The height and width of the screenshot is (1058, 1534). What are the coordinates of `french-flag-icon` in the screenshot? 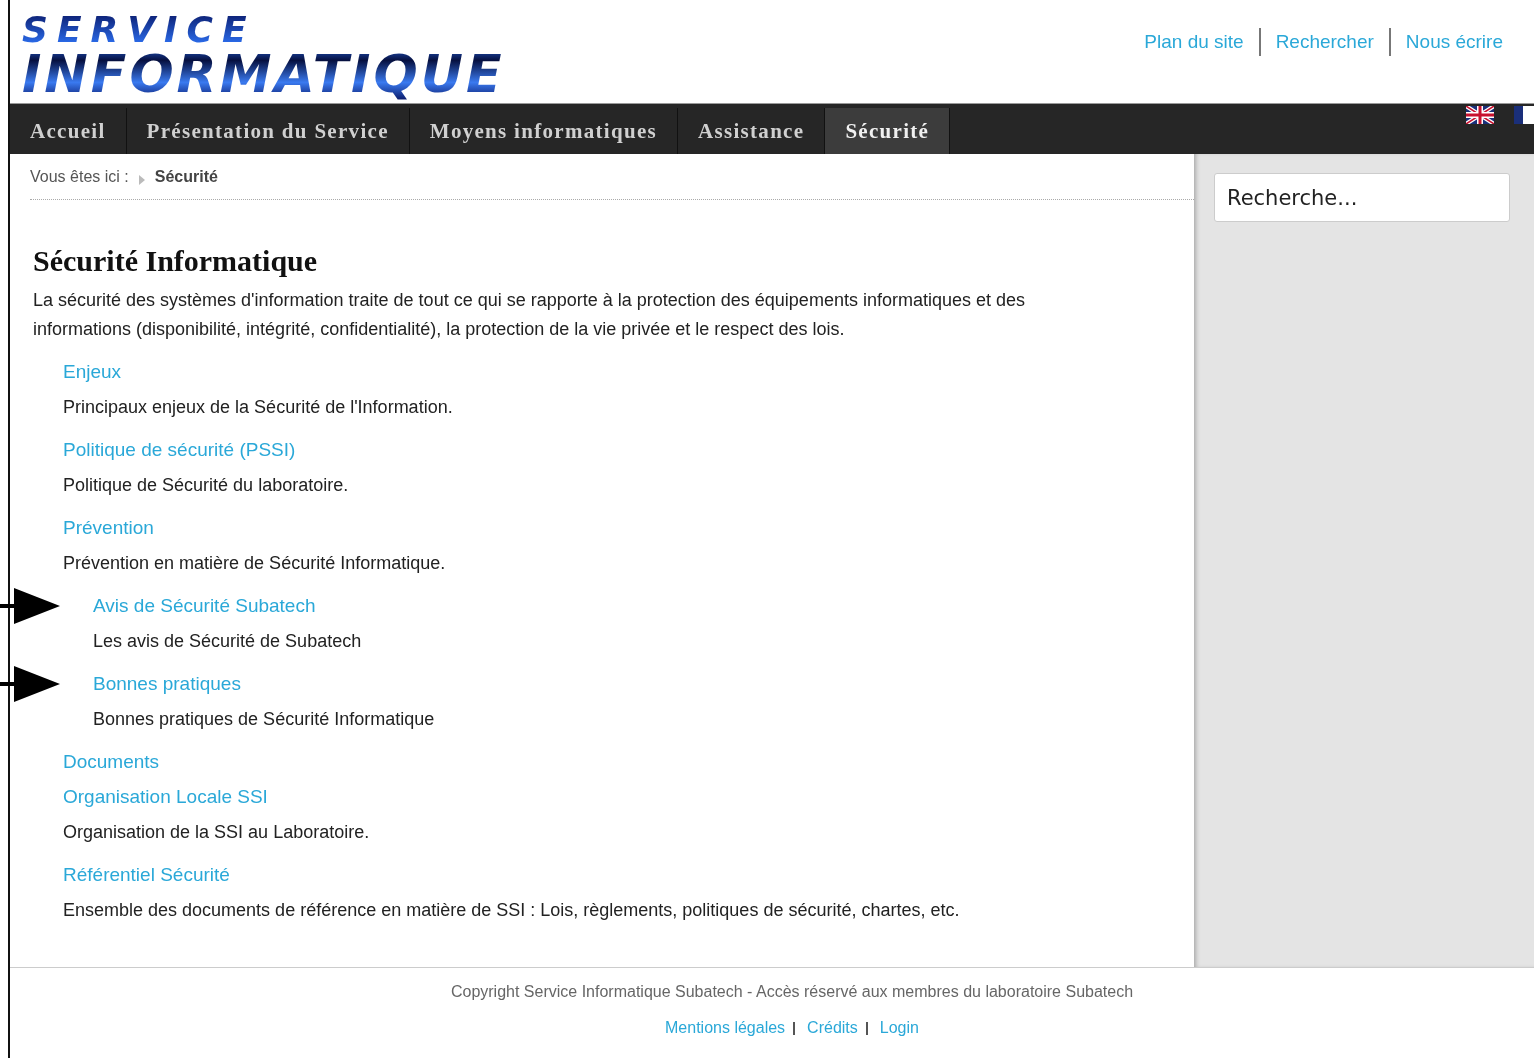 It's located at (1524, 115).